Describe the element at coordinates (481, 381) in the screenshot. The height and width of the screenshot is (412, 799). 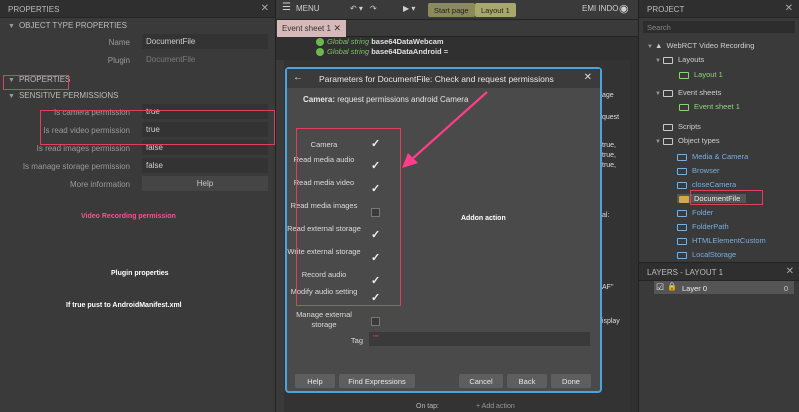
I see `cancel-button: Cancel` at that location.